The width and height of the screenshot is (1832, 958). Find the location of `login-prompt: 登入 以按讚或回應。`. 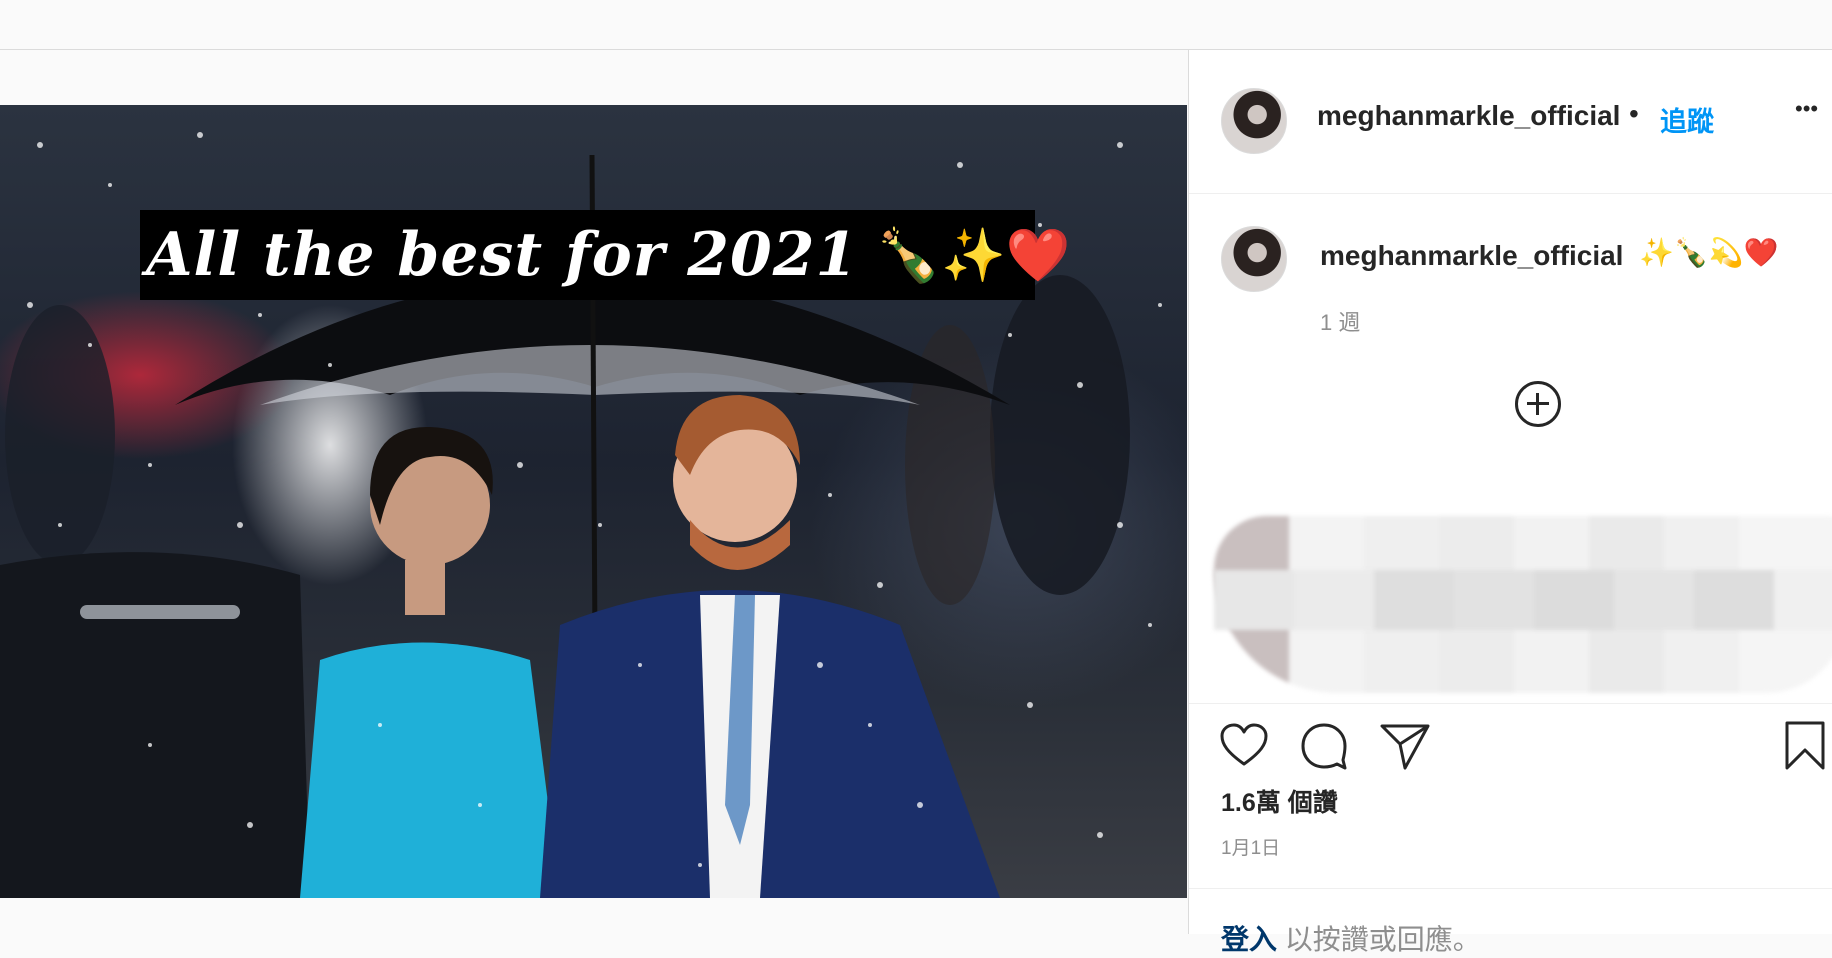

login-prompt: 登入 以按讚或回應。 is located at coordinates (1351, 938).